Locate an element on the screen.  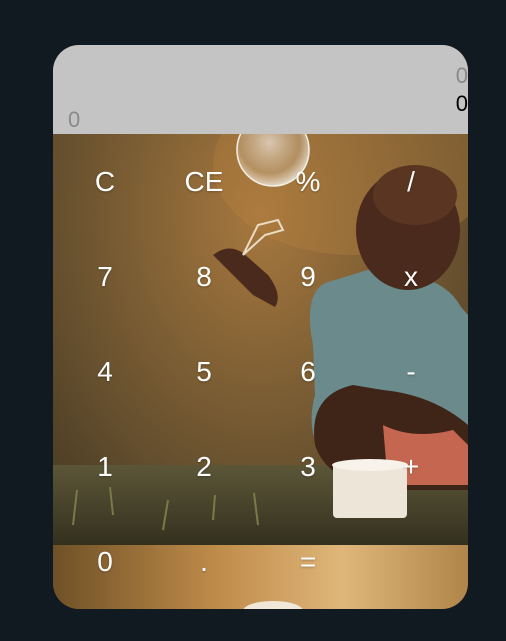
add-button: + is located at coordinates (411, 466).